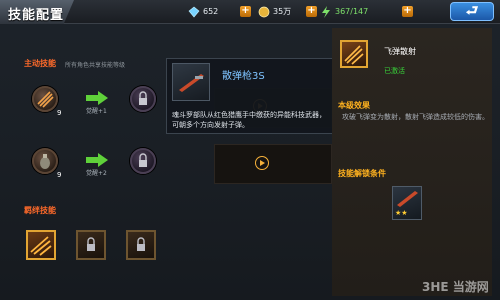  What do you see at coordinates (211, 11) in the screenshot?
I see `diamond-count: 652` at bounding box center [211, 11].